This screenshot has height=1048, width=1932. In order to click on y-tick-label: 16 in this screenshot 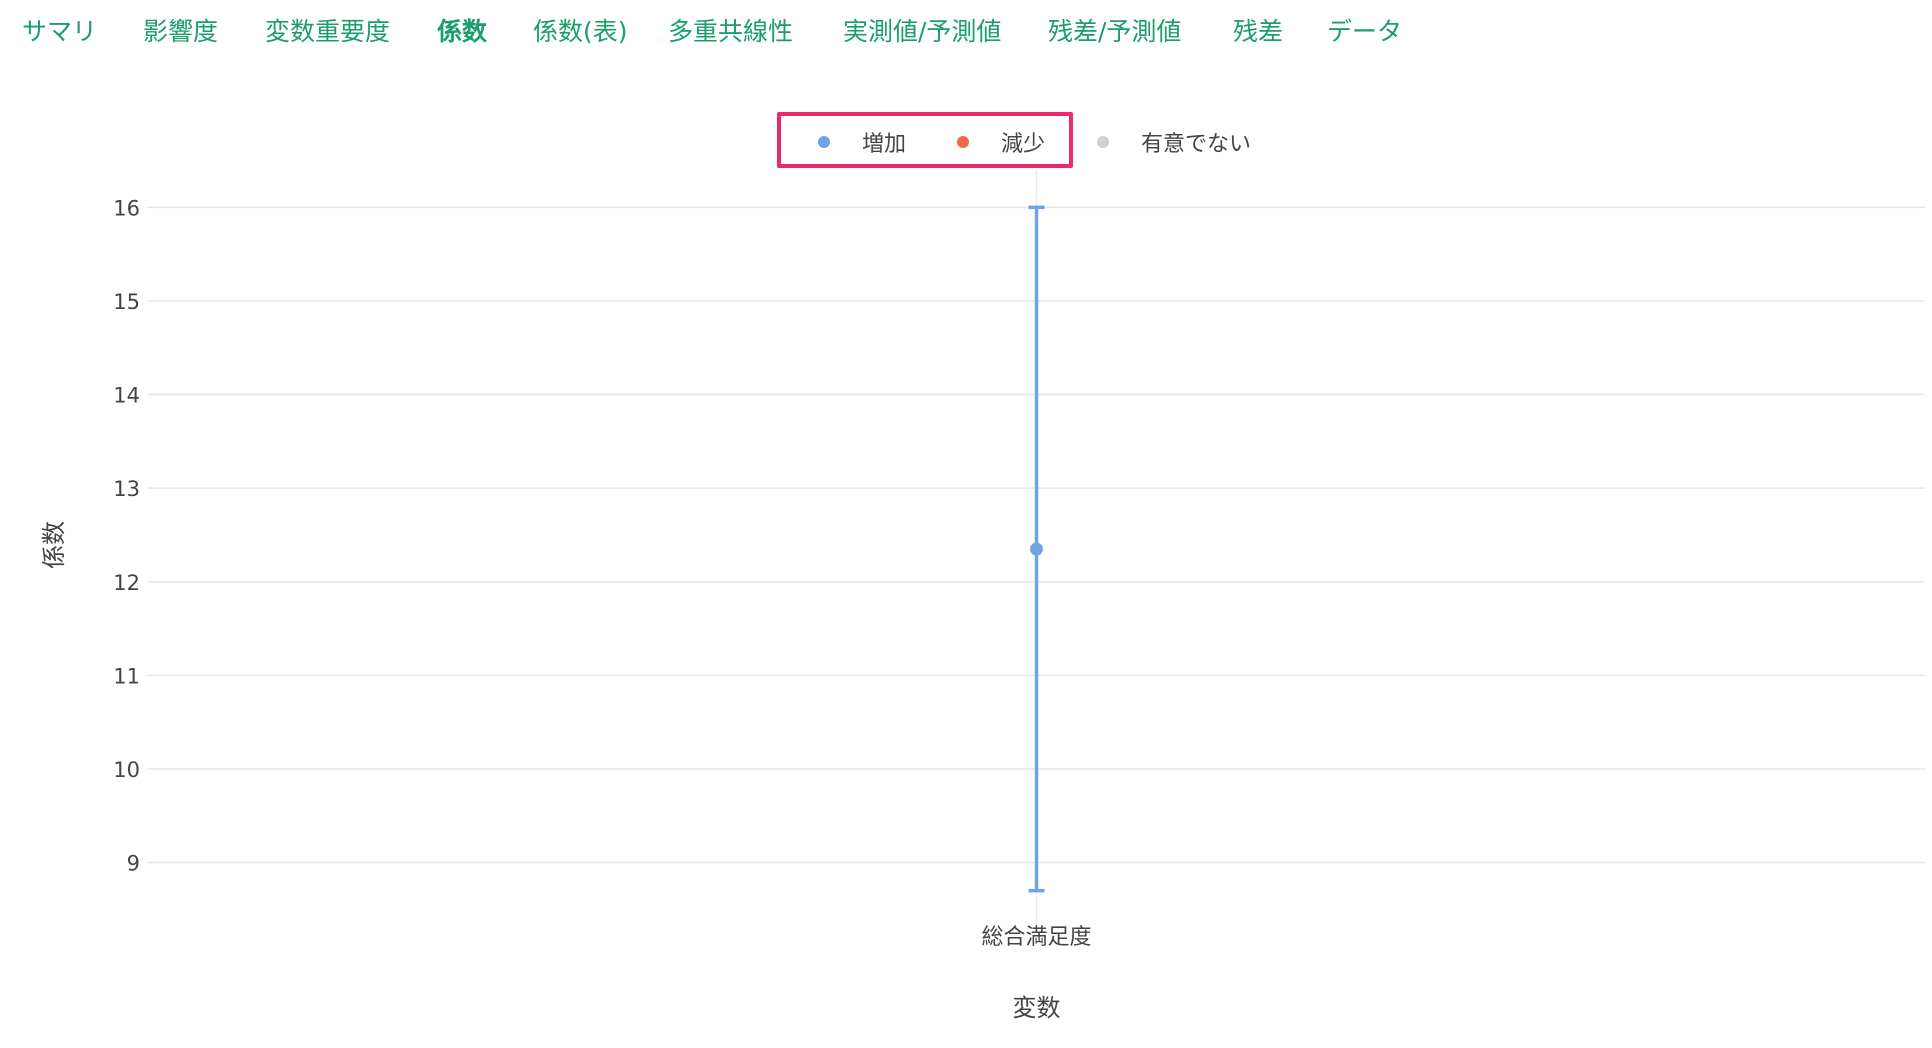, I will do `click(126, 208)`.